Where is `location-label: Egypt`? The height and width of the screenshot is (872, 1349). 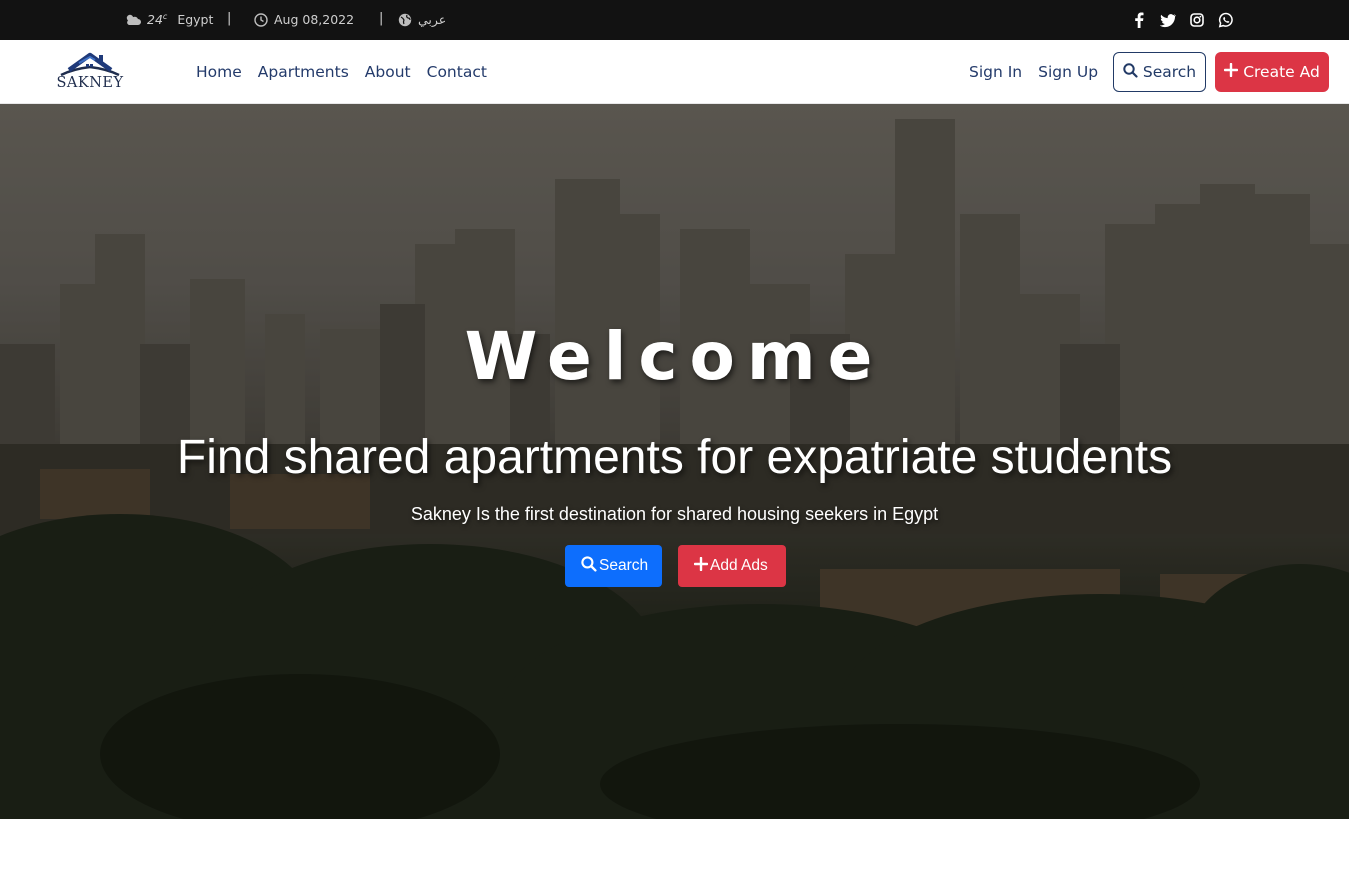 location-label: Egypt is located at coordinates (195, 20).